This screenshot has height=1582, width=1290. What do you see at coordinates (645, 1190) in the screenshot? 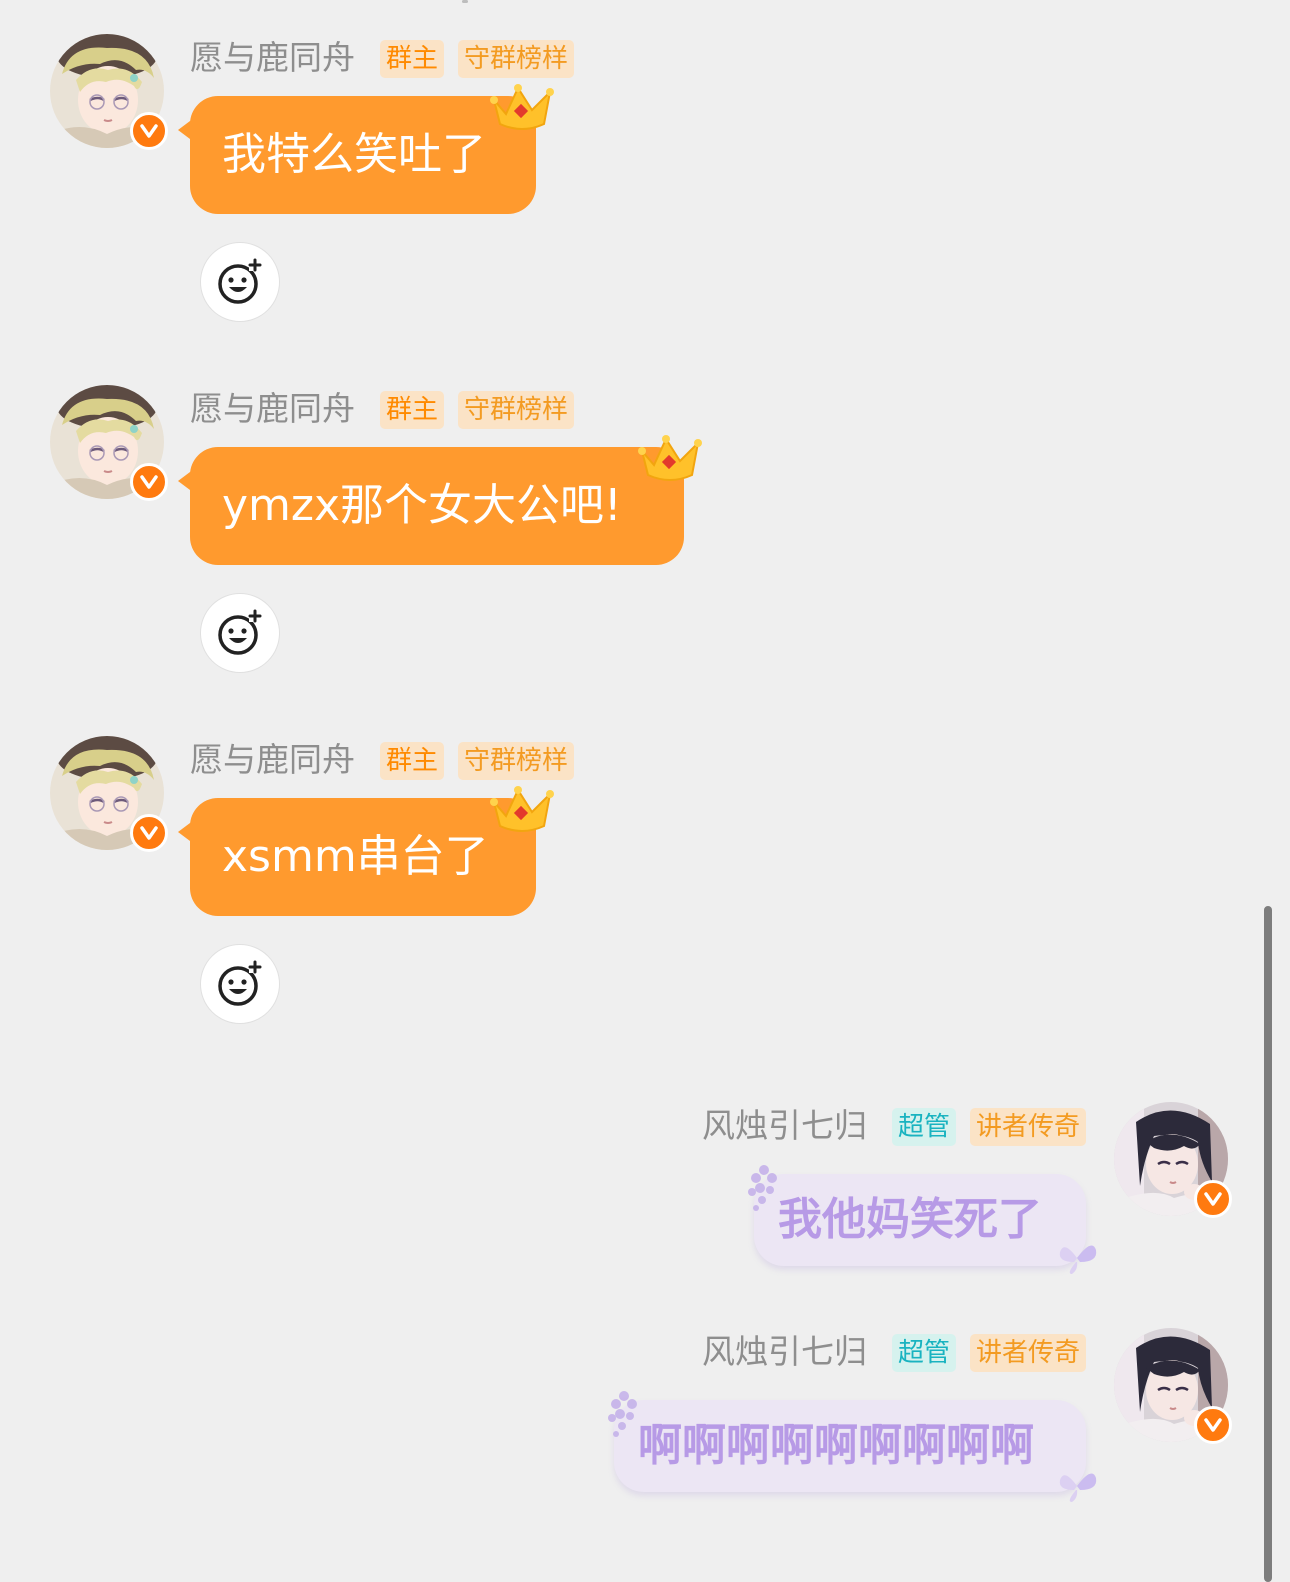
I see `message-4: 风烛引七归 超管 讲者传奇 我他妈笑死了` at bounding box center [645, 1190].